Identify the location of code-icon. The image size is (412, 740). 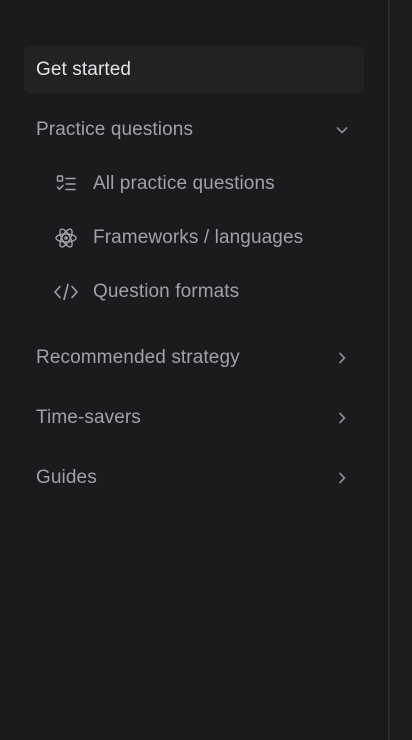
(66, 292).